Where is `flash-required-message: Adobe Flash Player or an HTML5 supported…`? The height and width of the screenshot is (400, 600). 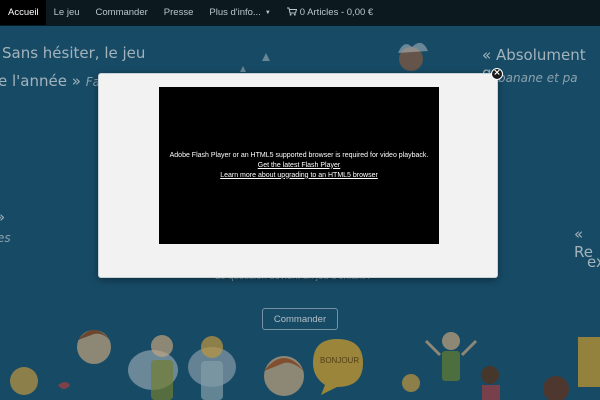
flash-required-message: Adobe Flash Player or an HTML5 supported… is located at coordinates (299, 155).